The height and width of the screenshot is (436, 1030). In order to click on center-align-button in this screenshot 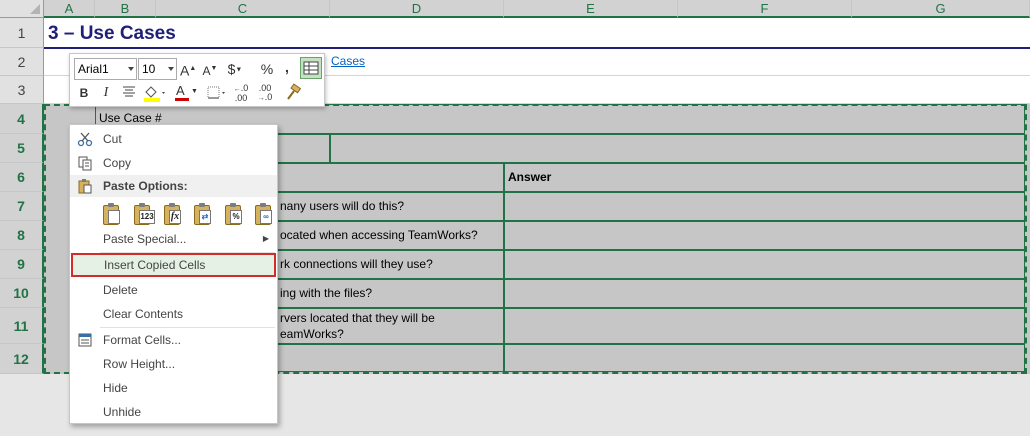, I will do `click(129, 93)`.